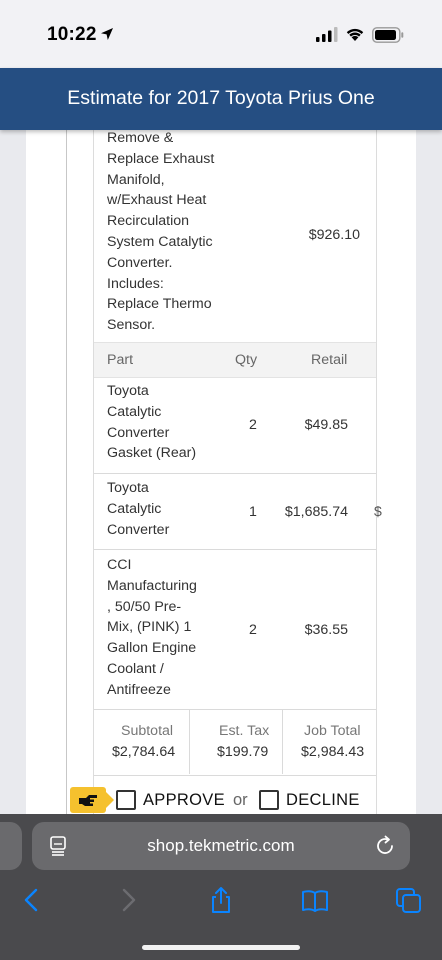 The width and height of the screenshot is (442, 960). Describe the element at coordinates (140, 138) in the screenshot. I see `labor-line: Remove &` at that location.